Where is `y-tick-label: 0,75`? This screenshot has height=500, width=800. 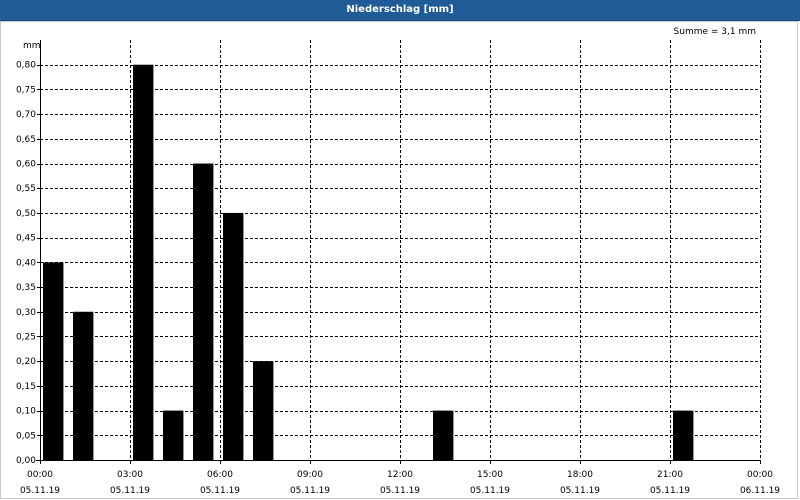 y-tick-label: 0,75 is located at coordinates (26, 90).